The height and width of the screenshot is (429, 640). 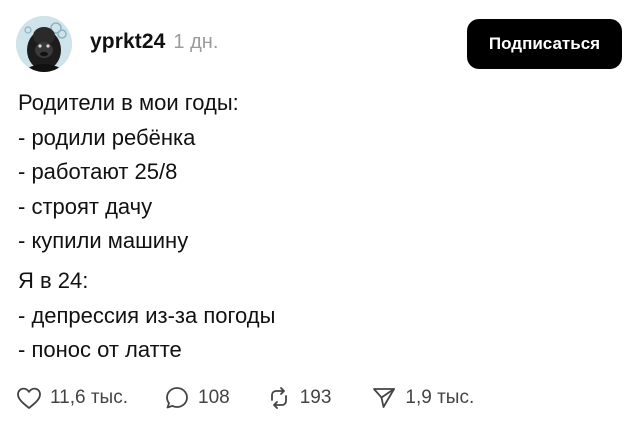 I want to click on post-text-line: - купили машину, so click(x=103, y=240).